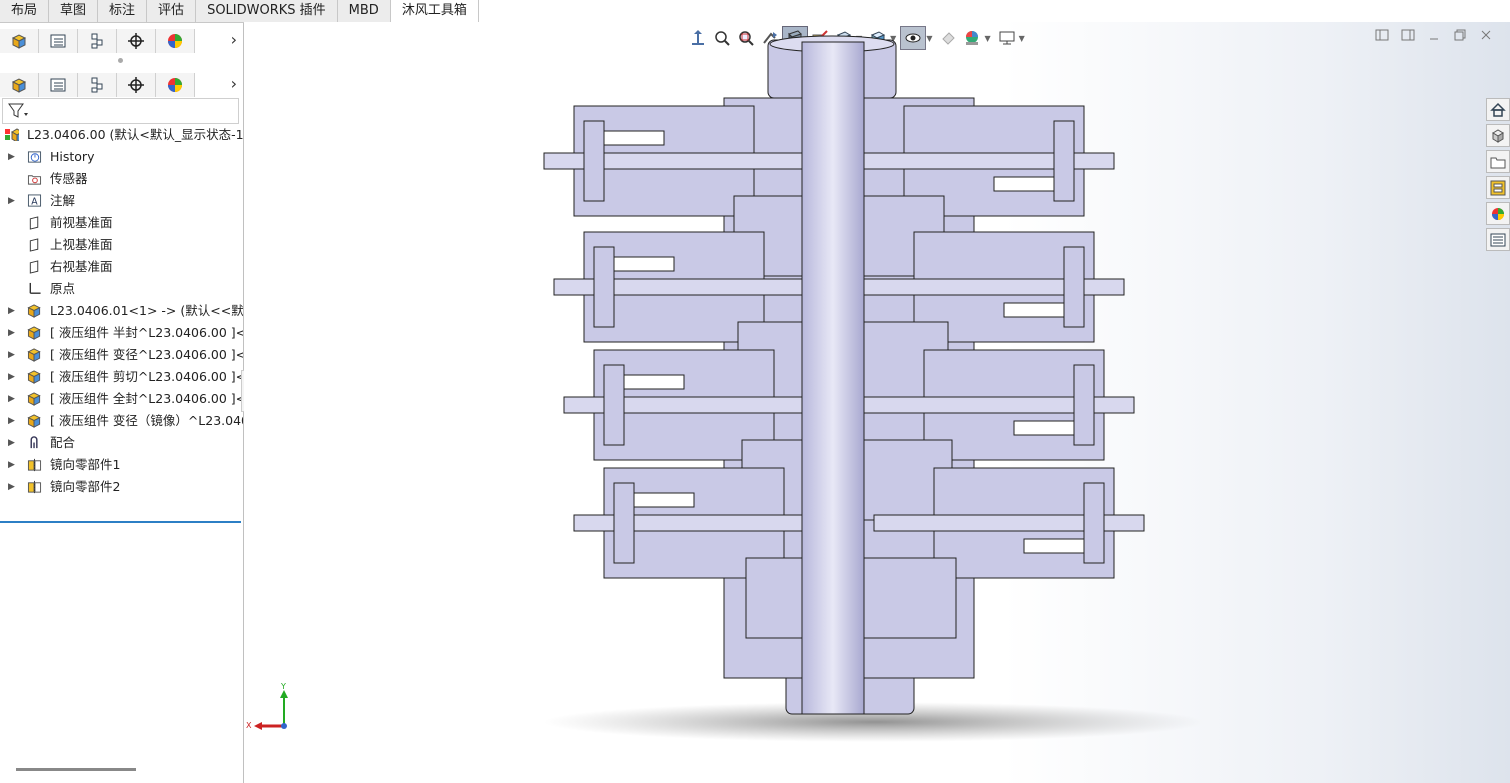 This screenshot has width=1510, height=783. I want to click on property-list-icon, so click(58, 85).